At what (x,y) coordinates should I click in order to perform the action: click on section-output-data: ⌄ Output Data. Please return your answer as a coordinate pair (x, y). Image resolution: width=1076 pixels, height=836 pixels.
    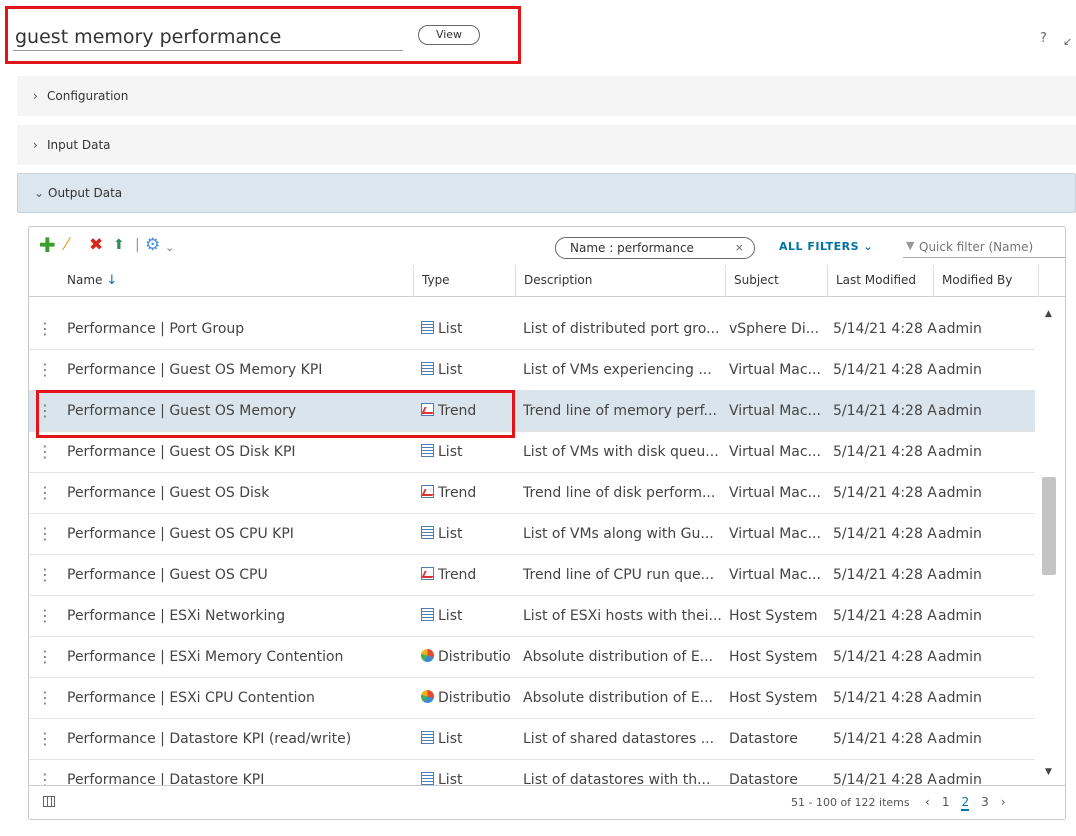
    Looking at the image, I should click on (546, 193).